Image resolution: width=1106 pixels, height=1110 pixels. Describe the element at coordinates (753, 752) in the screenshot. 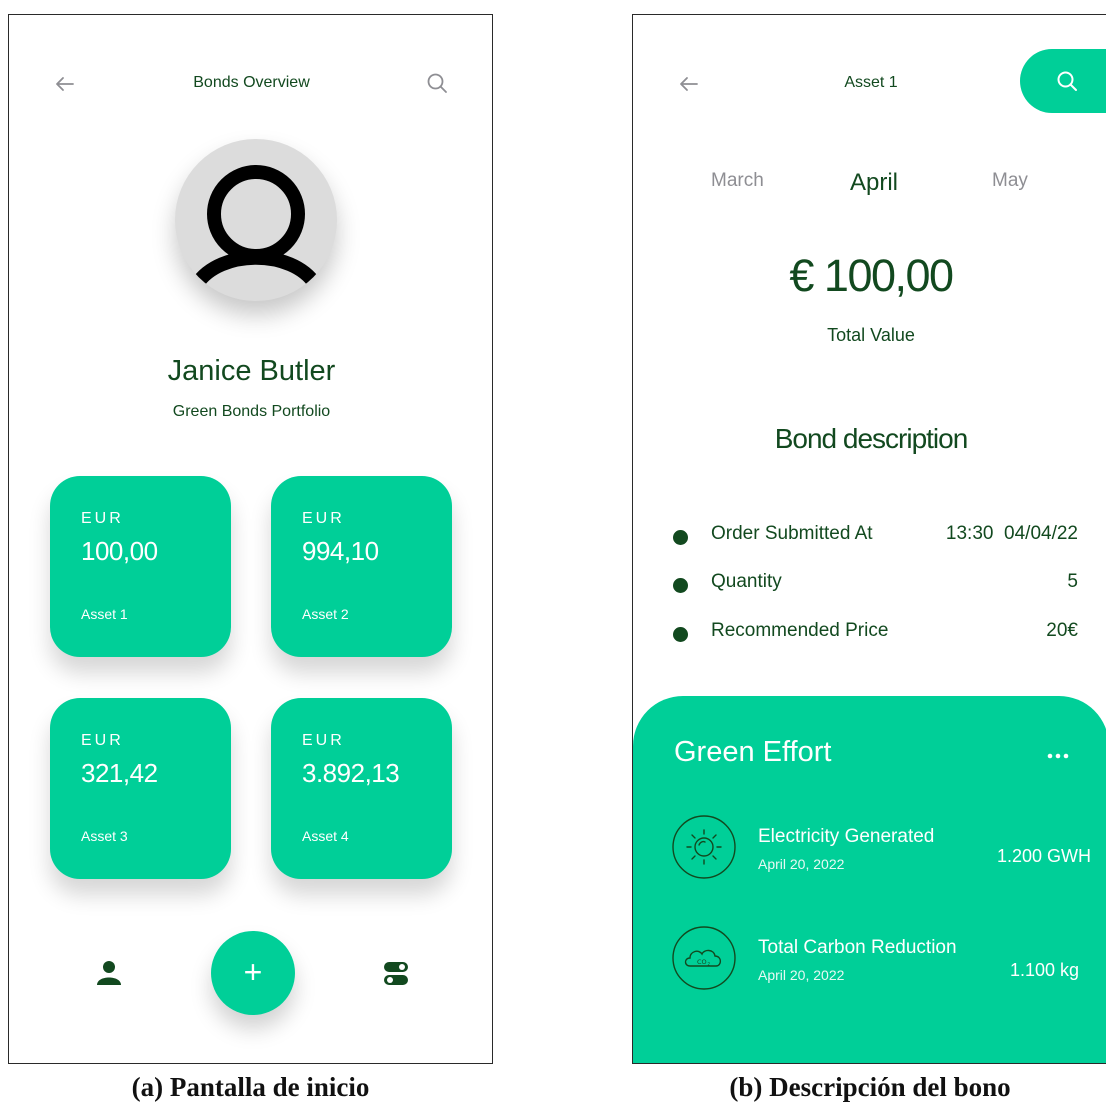

I see `panel-title: Green Effort` at that location.